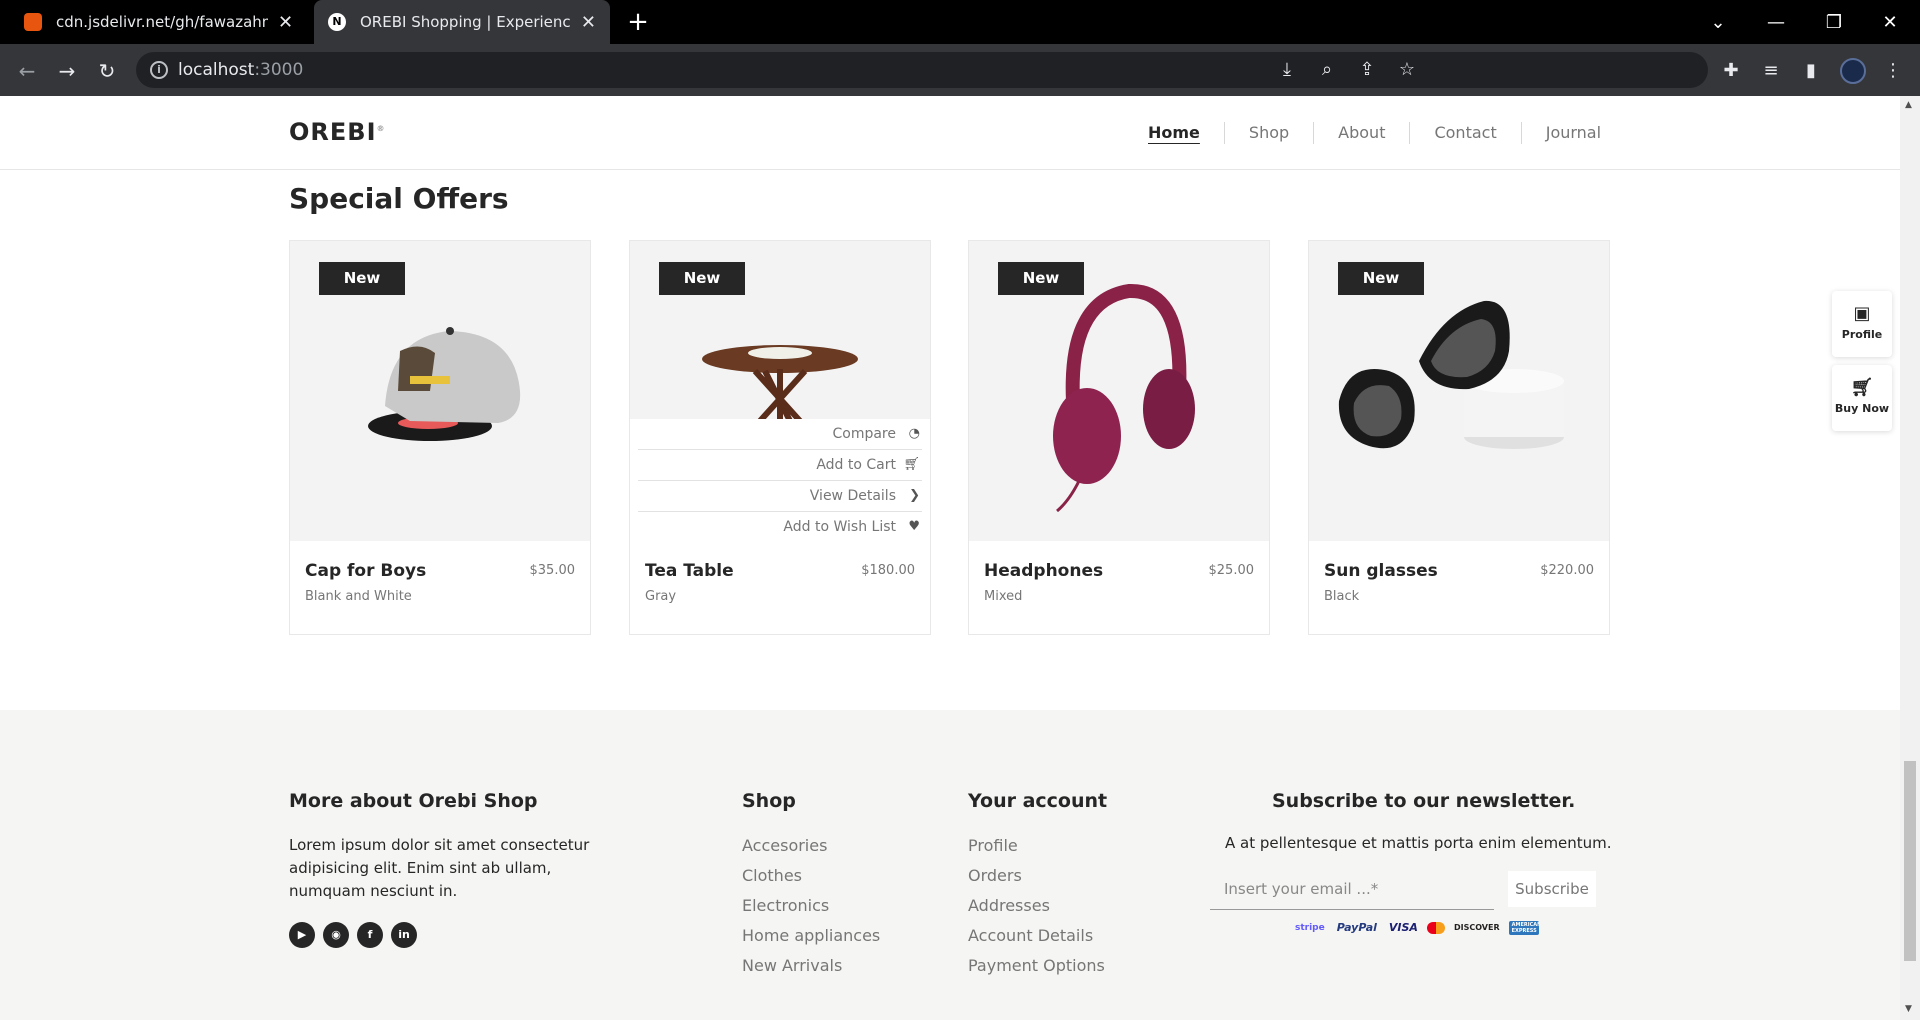  I want to click on footer-link: Profile, so click(993, 845).